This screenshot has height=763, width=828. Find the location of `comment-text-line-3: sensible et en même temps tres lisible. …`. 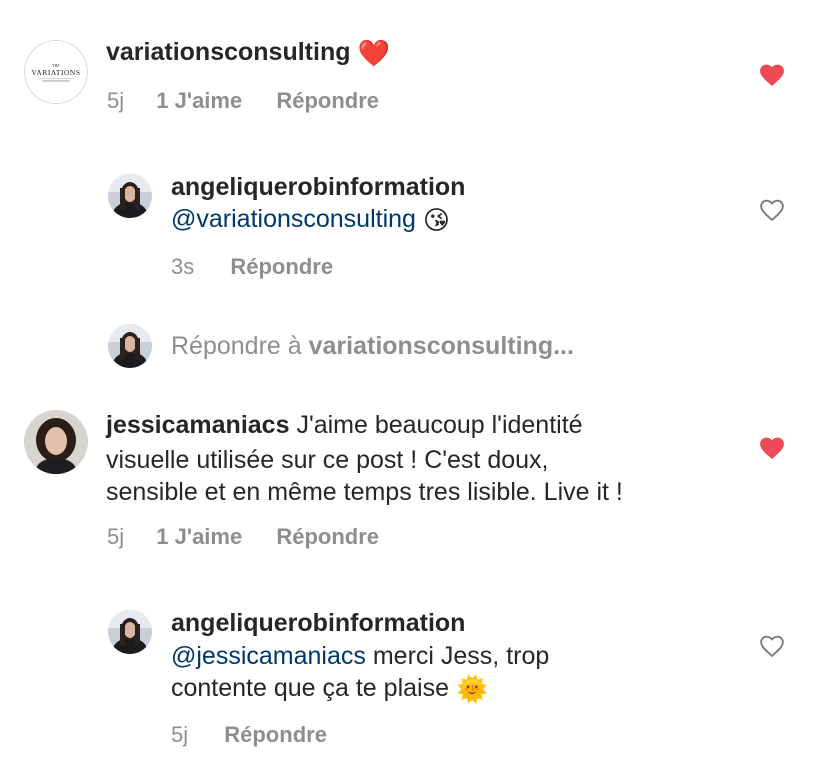

comment-text-line-3: sensible et en même temps tres lisible. … is located at coordinates (364, 492).